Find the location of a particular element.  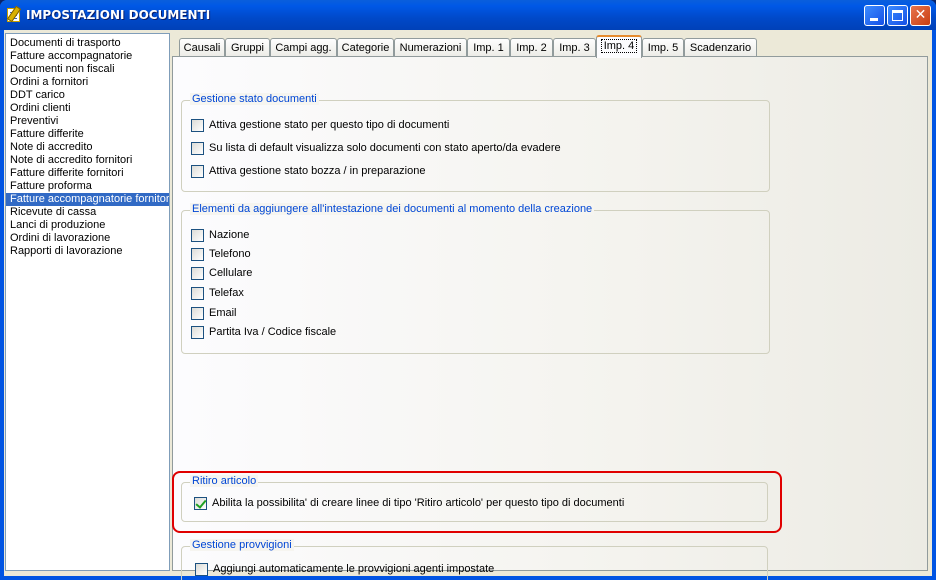

maximize-icon is located at coordinates (897, 15).